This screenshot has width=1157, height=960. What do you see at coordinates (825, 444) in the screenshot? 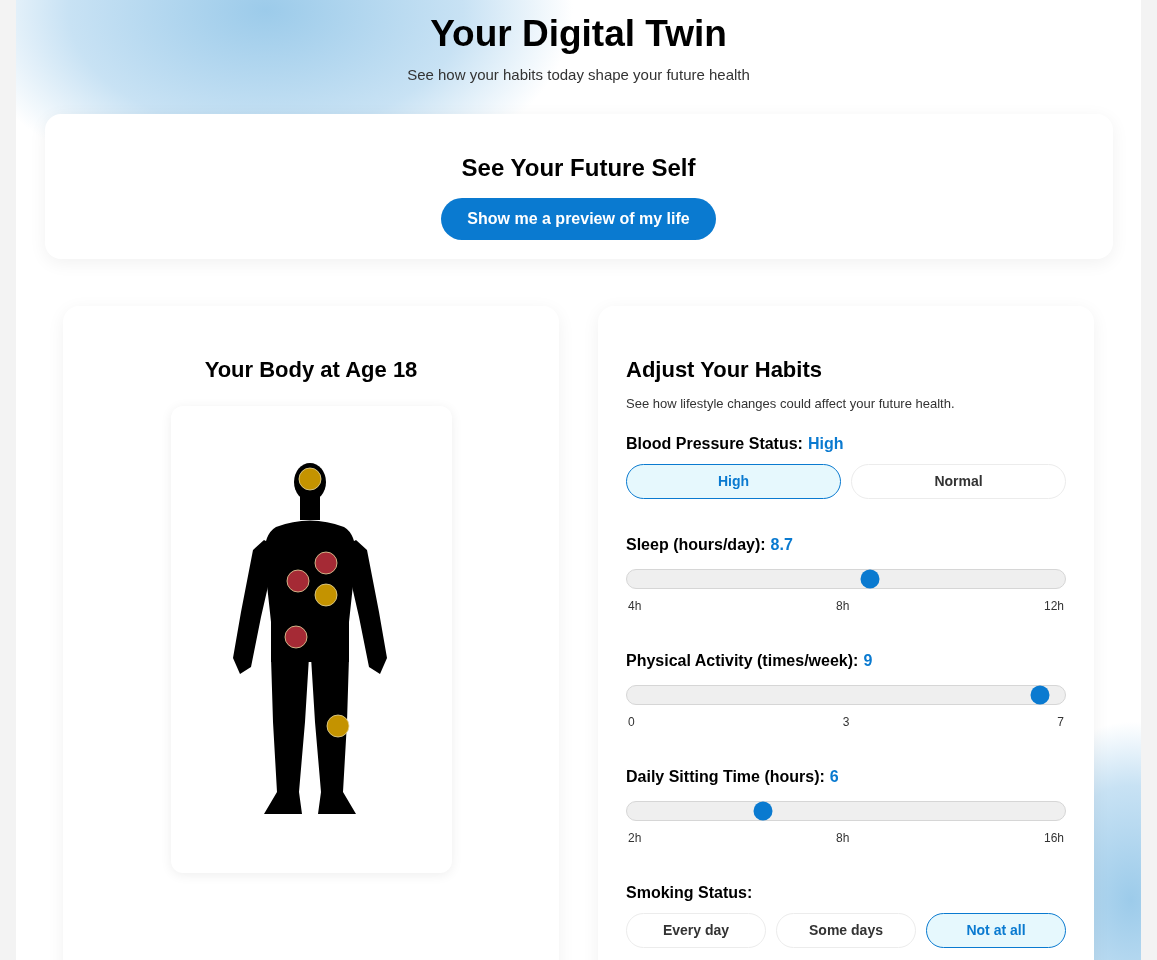
I see `control-value: High` at bounding box center [825, 444].